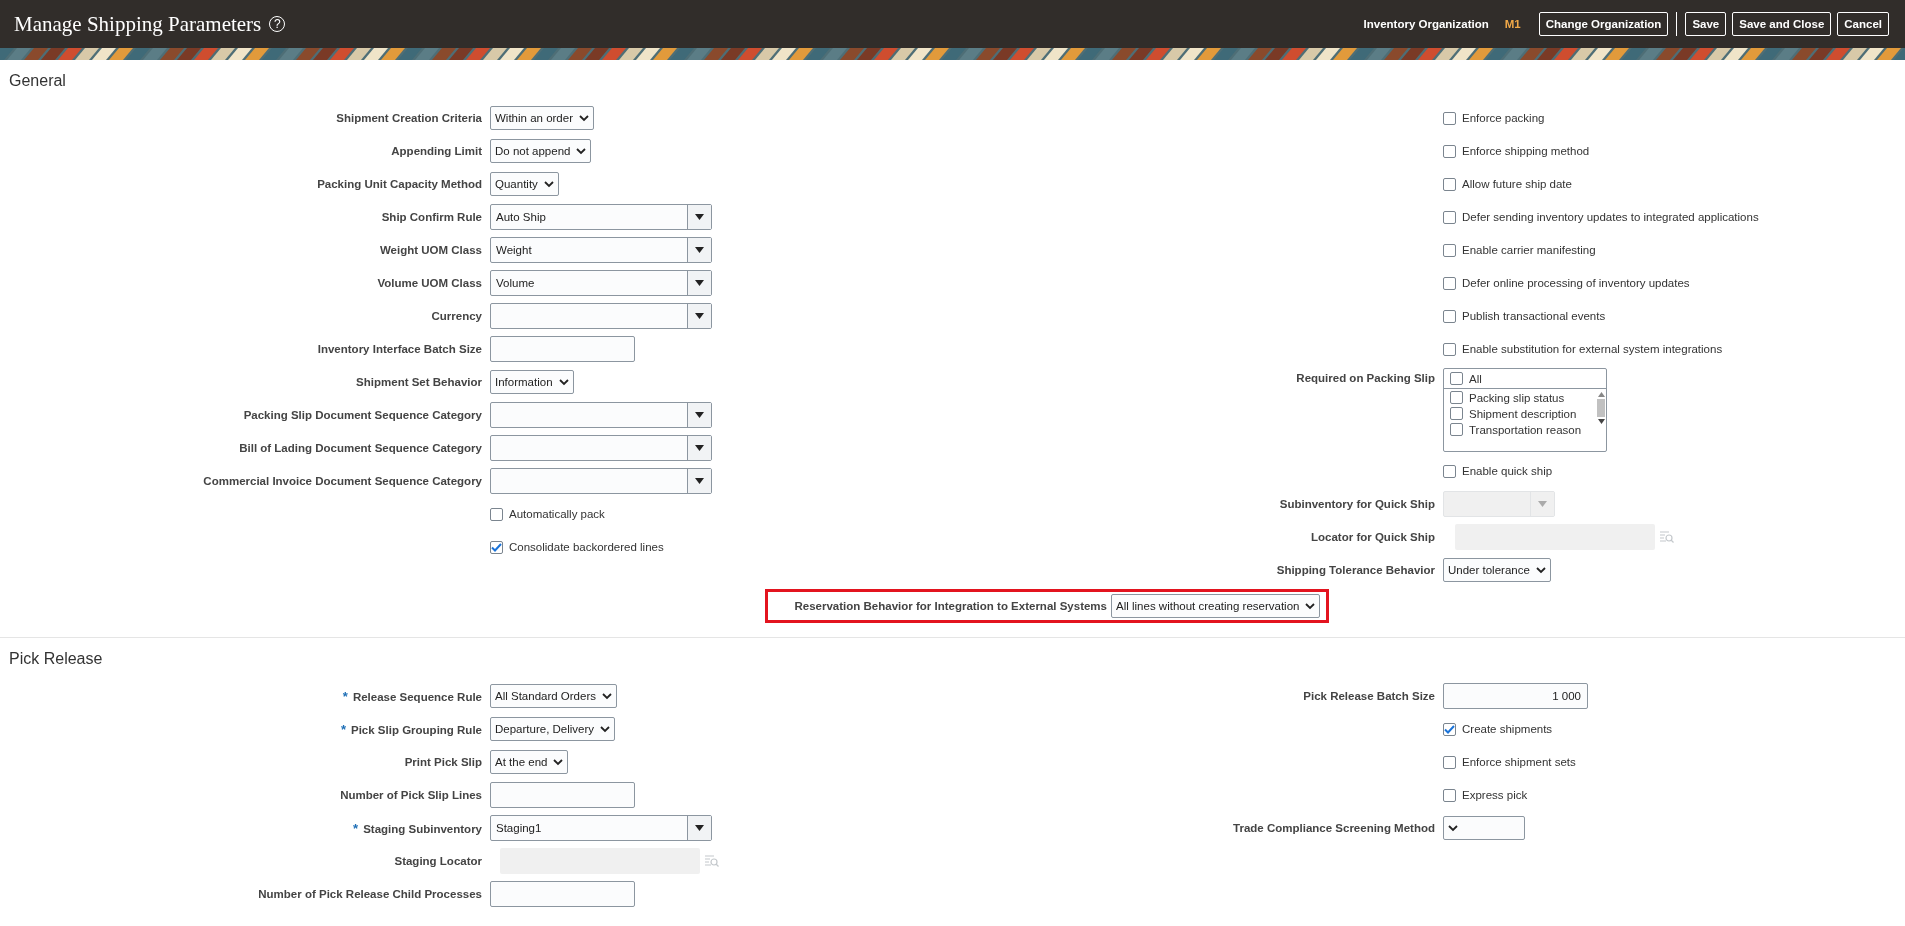 This screenshot has height=926, width=1905. Describe the element at coordinates (1526, 151) in the screenshot. I see `checkbox-label: Enforce shipping method` at that location.